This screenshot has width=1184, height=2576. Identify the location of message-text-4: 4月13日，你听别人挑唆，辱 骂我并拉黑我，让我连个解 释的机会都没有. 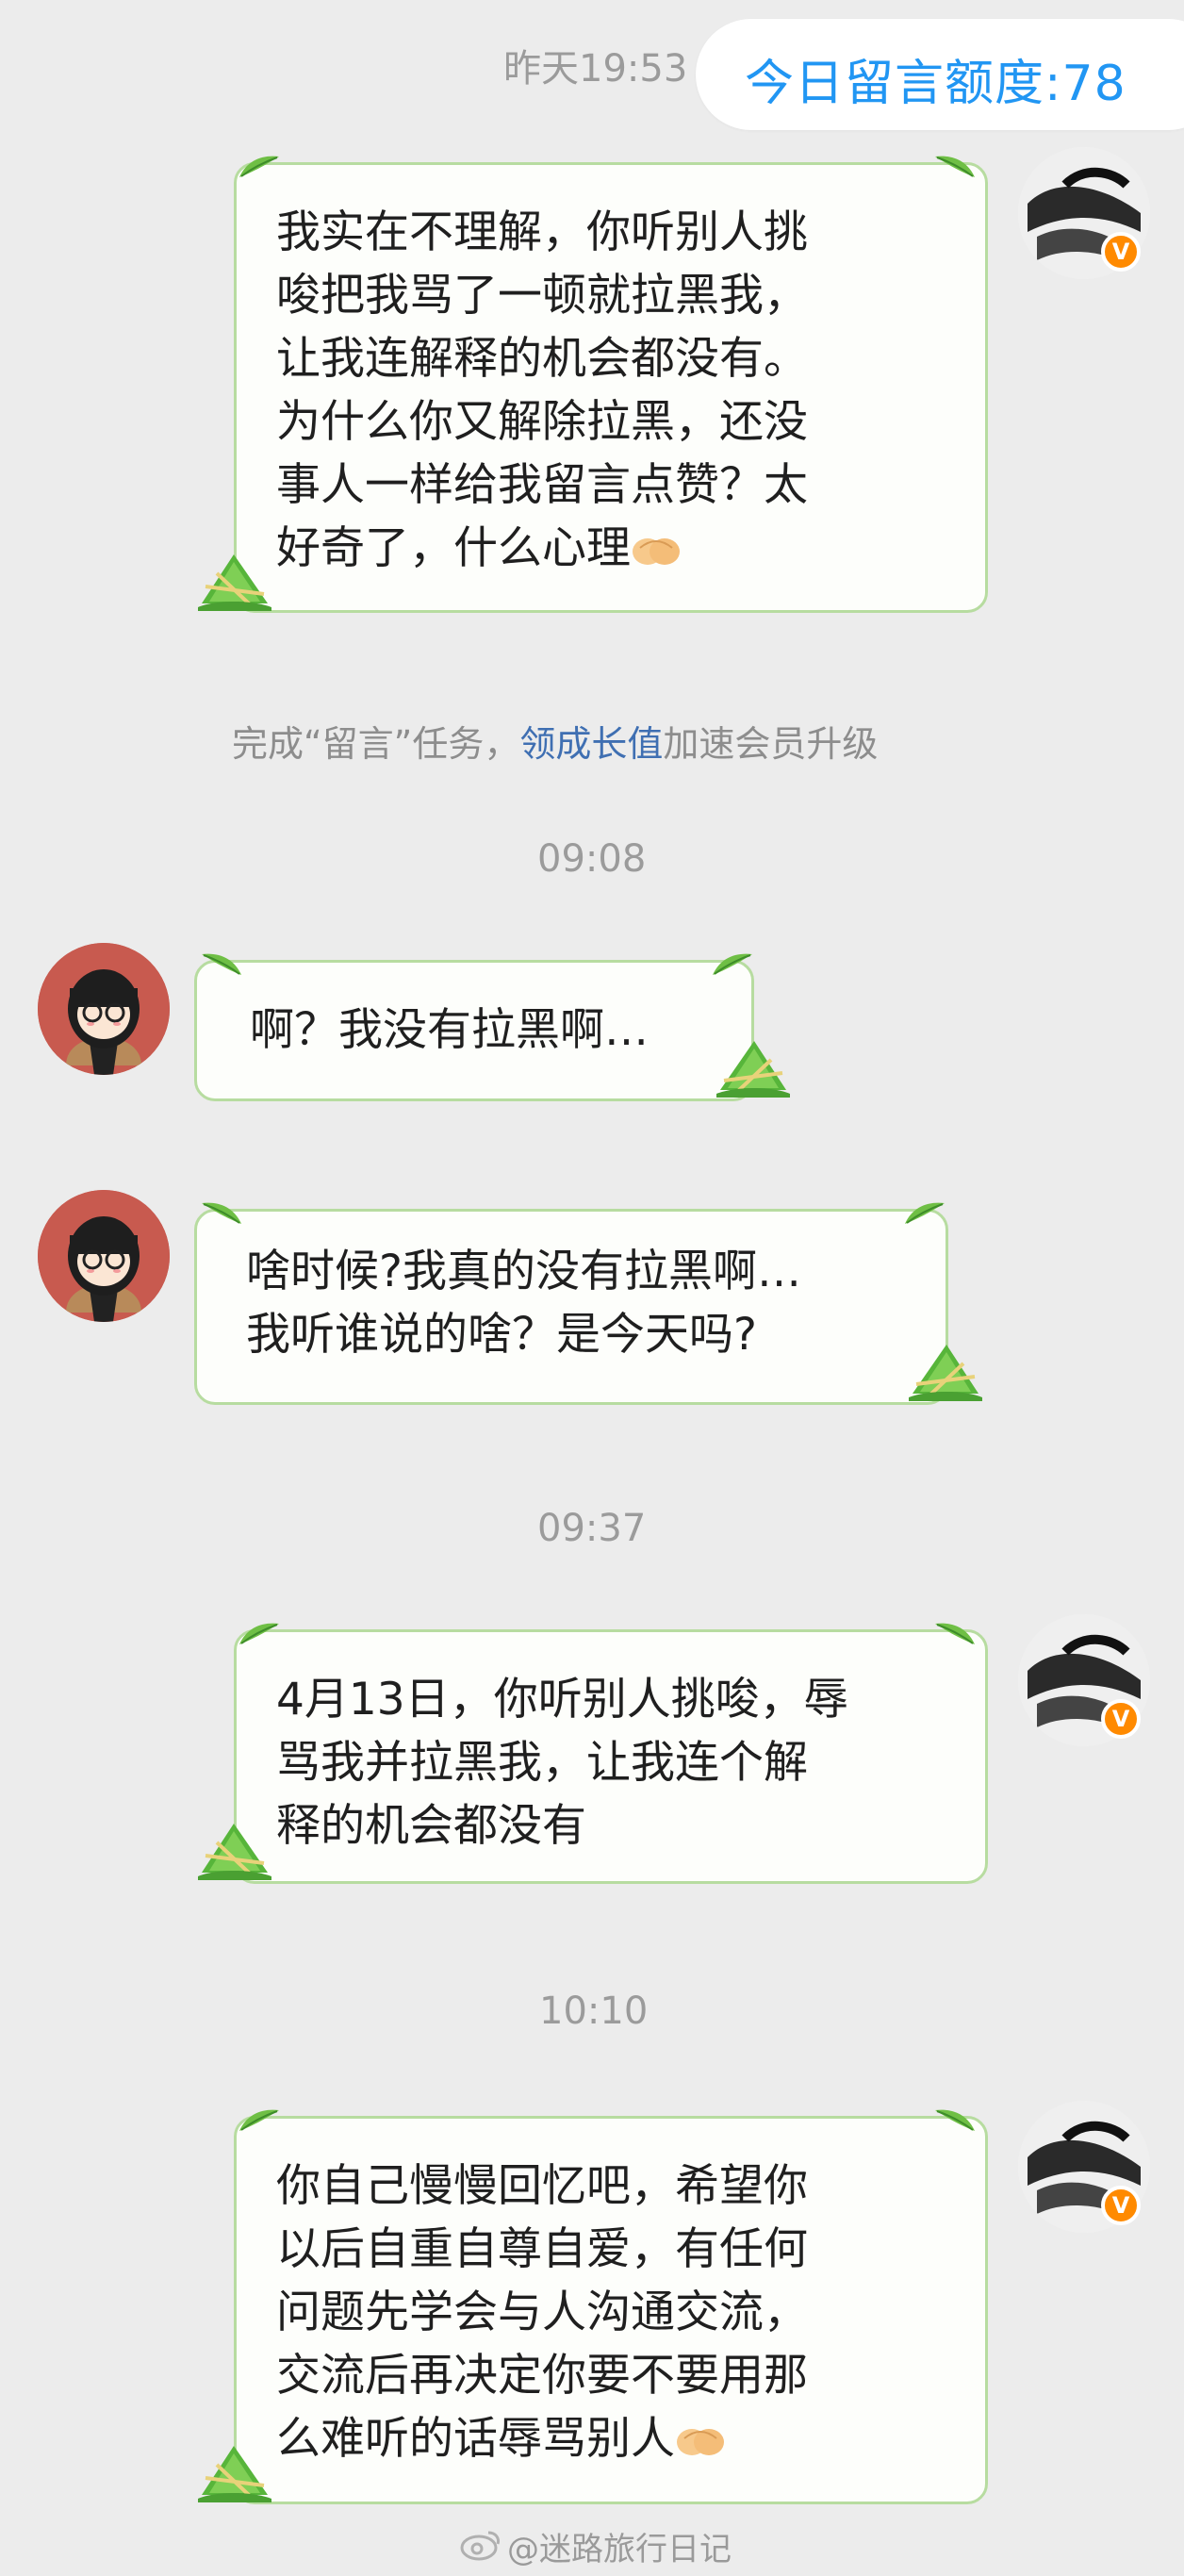
(562, 1763).